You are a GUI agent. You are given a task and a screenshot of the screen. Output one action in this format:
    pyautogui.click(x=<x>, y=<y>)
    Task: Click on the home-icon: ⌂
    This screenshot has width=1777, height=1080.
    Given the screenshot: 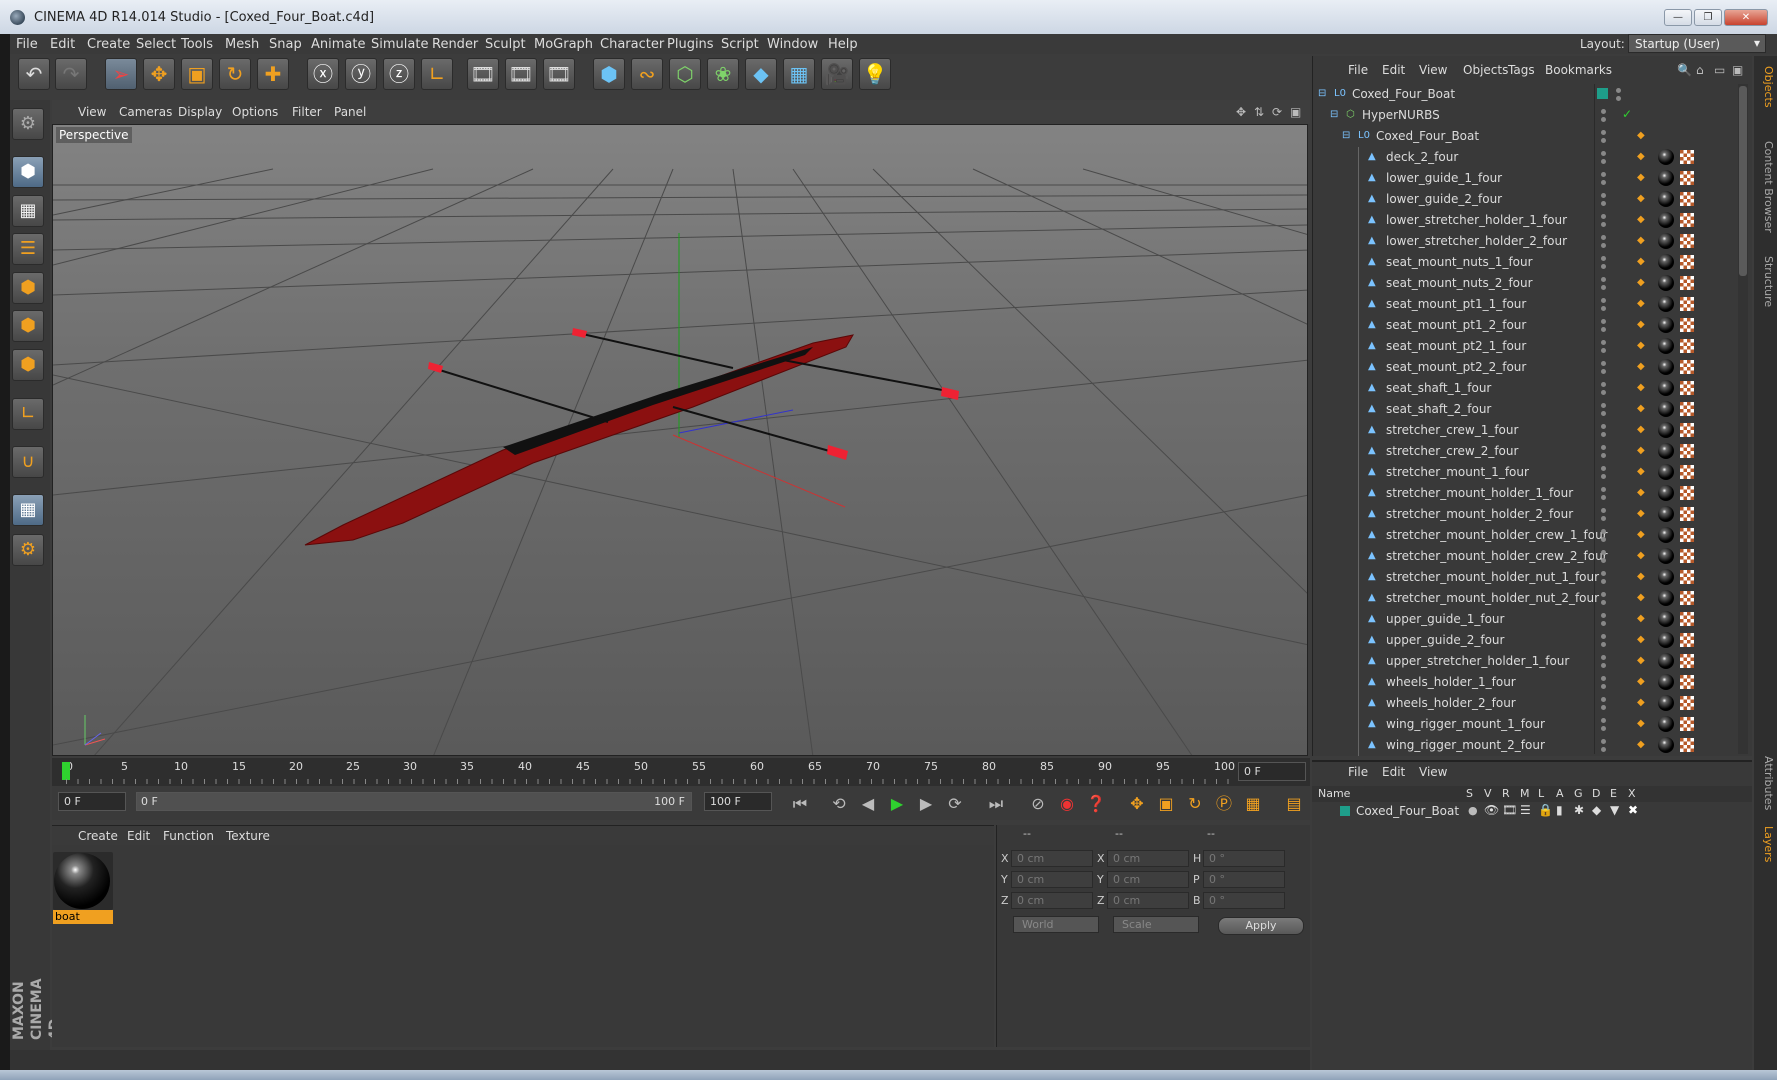 What is the action you would take?
    pyautogui.click(x=1700, y=70)
    